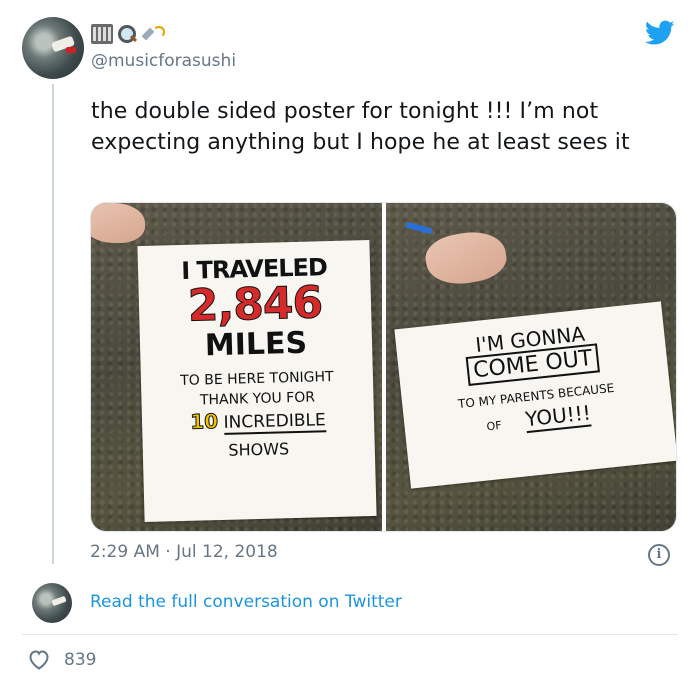 The width and height of the screenshot is (700, 686). I want to click on magnifying-glass-icon, so click(127, 34).